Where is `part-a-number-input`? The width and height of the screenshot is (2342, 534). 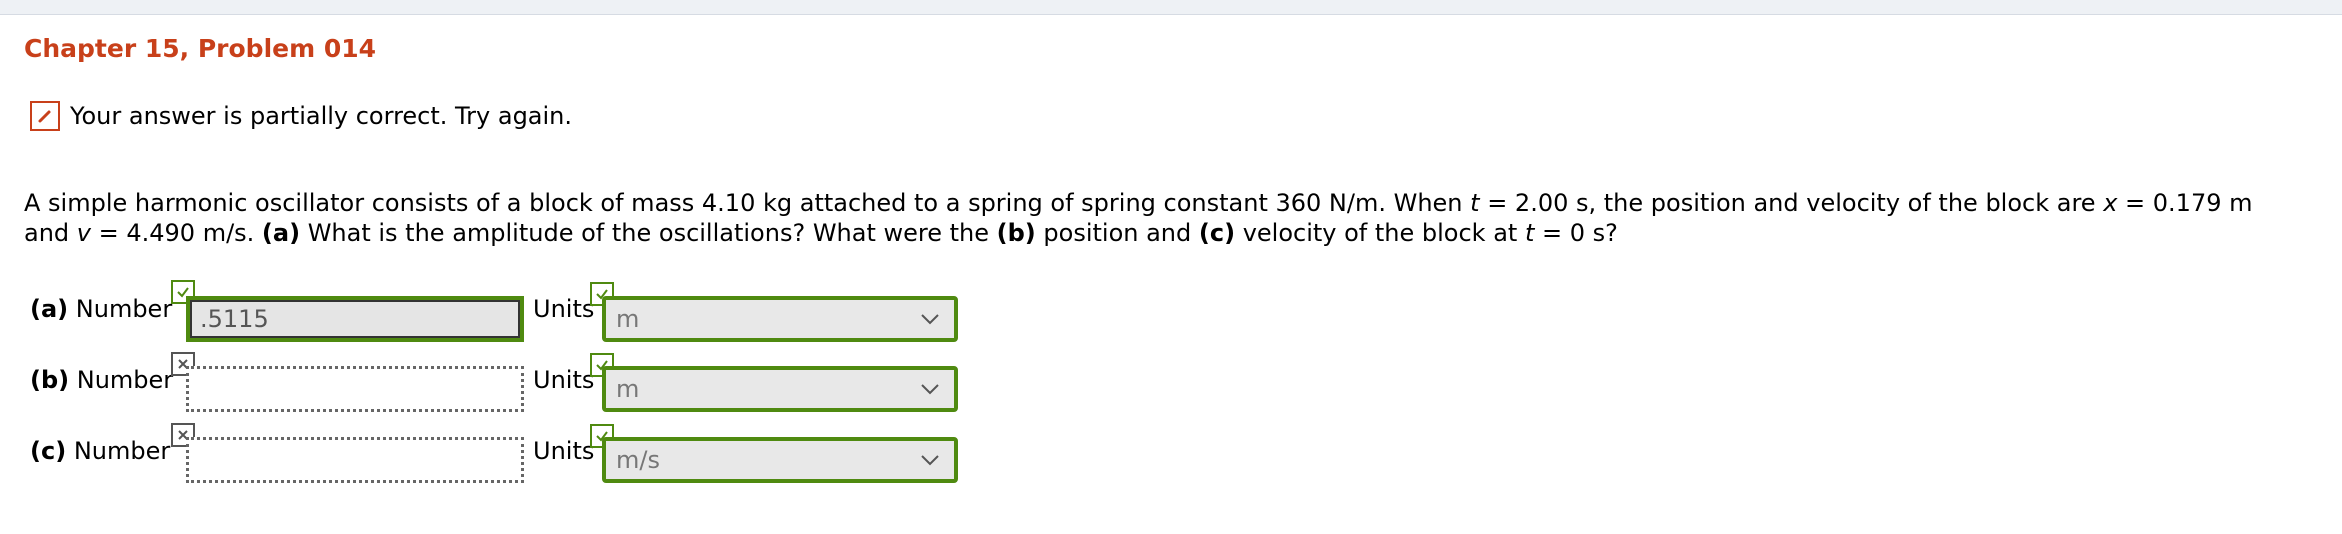
part-a-number-input is located at coordinates (355, 319).